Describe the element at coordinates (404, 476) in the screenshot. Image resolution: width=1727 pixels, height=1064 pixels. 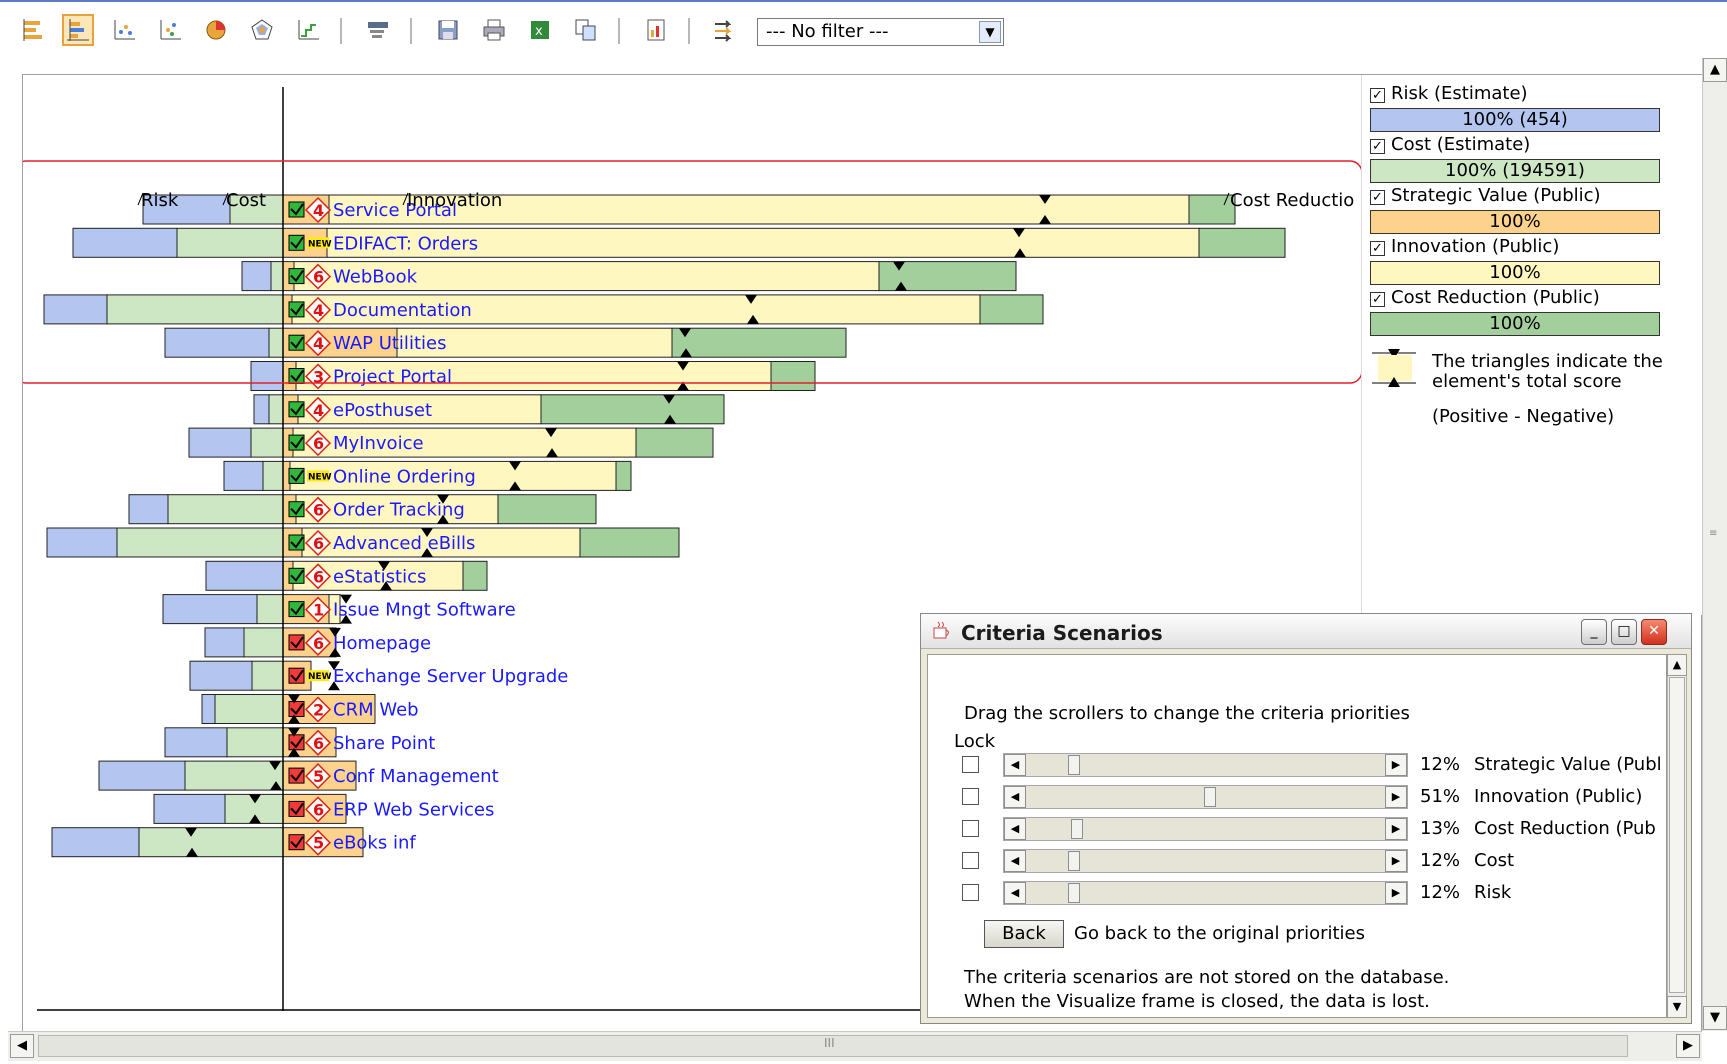
I see `row-link: Online Ordering` at that location.